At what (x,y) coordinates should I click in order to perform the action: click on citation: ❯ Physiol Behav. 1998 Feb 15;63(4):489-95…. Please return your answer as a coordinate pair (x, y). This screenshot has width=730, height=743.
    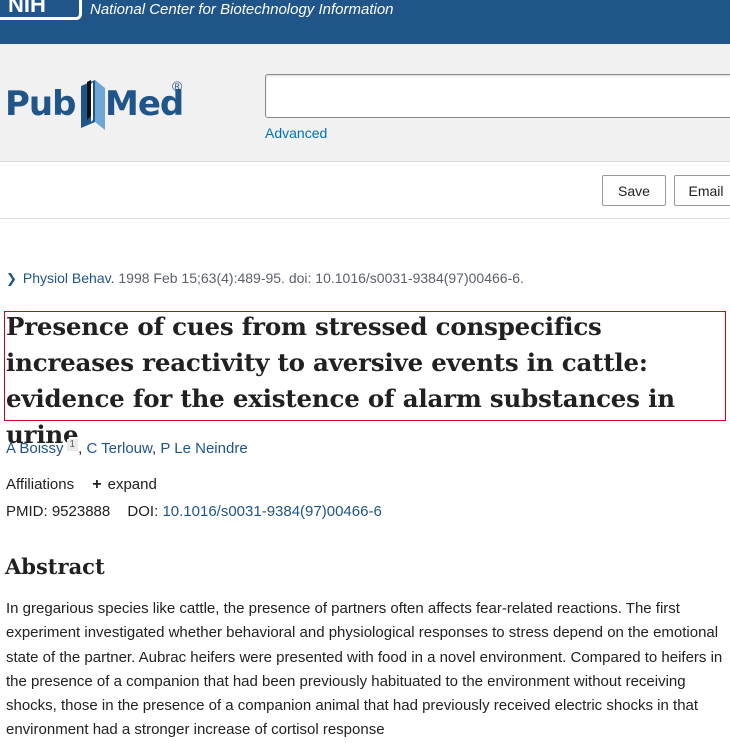
    Looking at the image, I should click on (265, 278).